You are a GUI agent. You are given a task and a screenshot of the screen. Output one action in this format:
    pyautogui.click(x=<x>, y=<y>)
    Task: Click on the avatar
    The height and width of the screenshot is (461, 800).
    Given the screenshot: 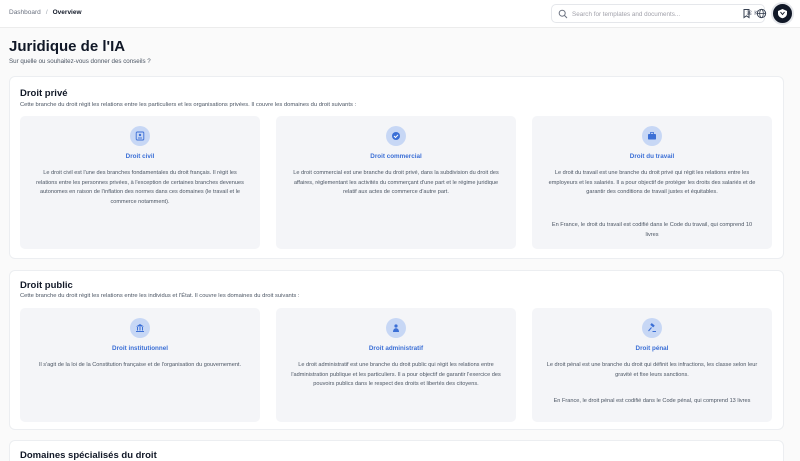 What is the action you would take?
    pyautogui.click(x=782, y=13)
    